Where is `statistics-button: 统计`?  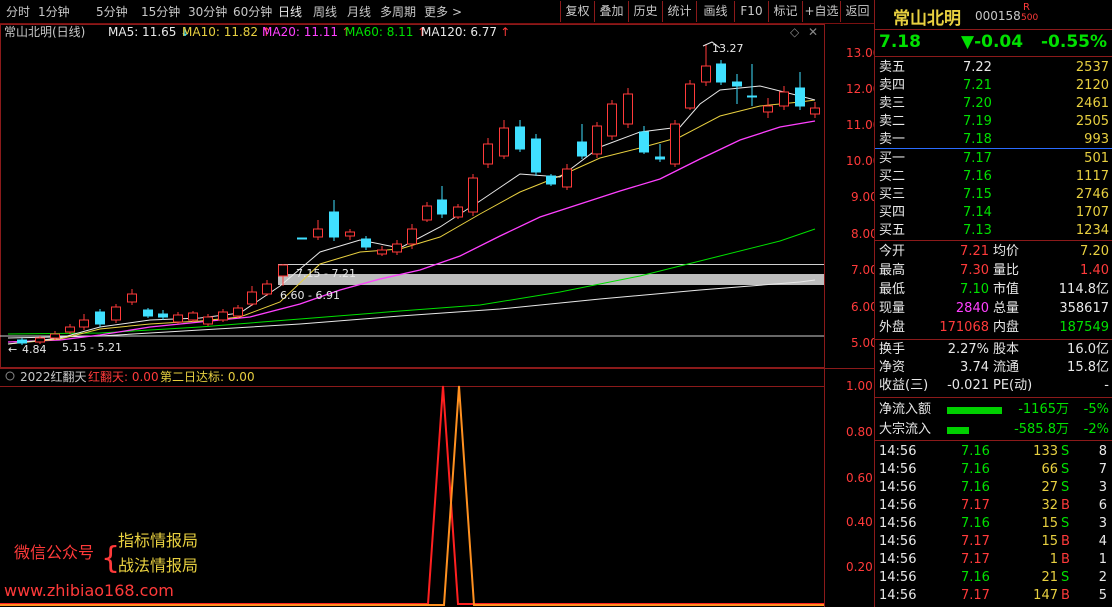
statistics-button: 统计 is located at coordinates (679, 11).